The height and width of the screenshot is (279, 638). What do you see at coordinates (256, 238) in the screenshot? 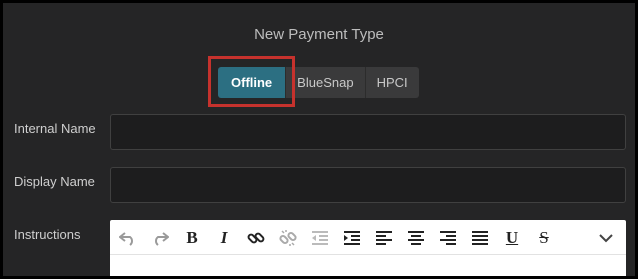
I see `link-icon` at bounding box center [256, 238].